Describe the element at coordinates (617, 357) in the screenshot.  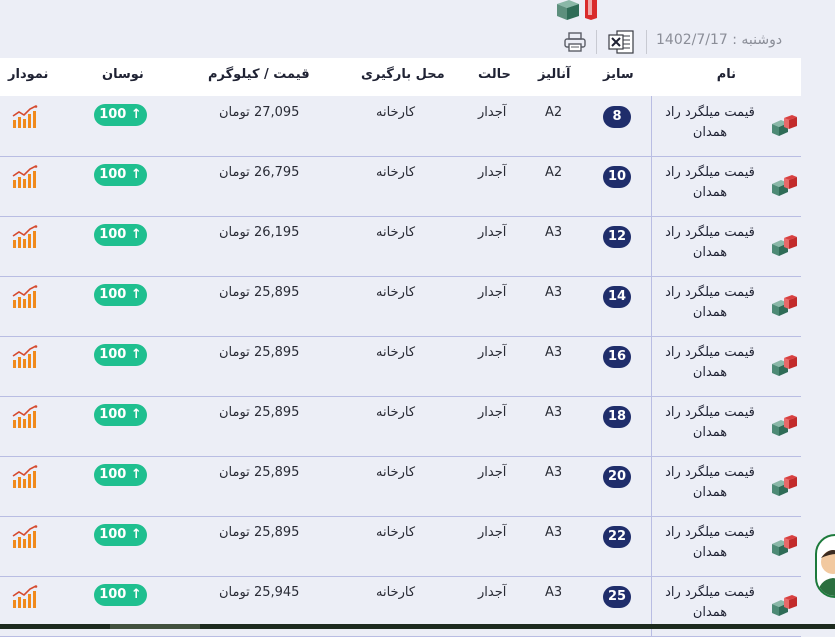
I see `size-badge: 16` at that location.